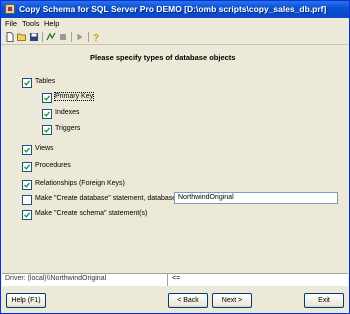 The width and height of the screenshot is (350, 314). Describe the element at coordinates (56, 278) in the screenshot. I see `driver-status: Driver: (local)\\NorthwindOriginal` at that location.